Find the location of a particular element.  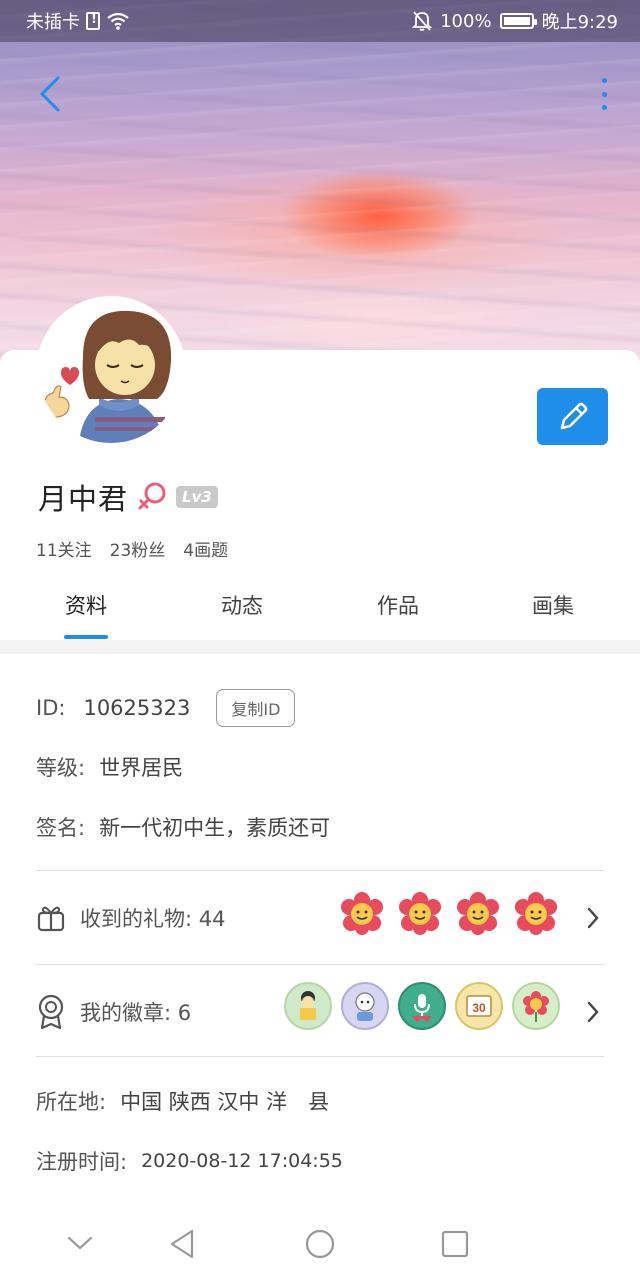

hide-nav-chevron-icon is located at coordinates (80, 1243).